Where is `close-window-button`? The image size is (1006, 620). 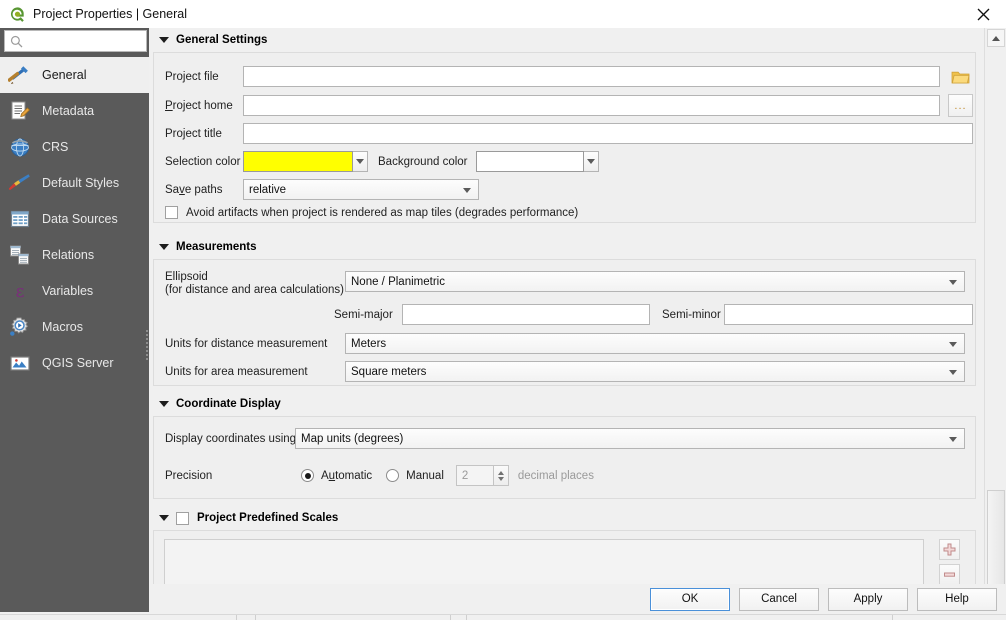 close-window-button is located at coordinates (983, 14).